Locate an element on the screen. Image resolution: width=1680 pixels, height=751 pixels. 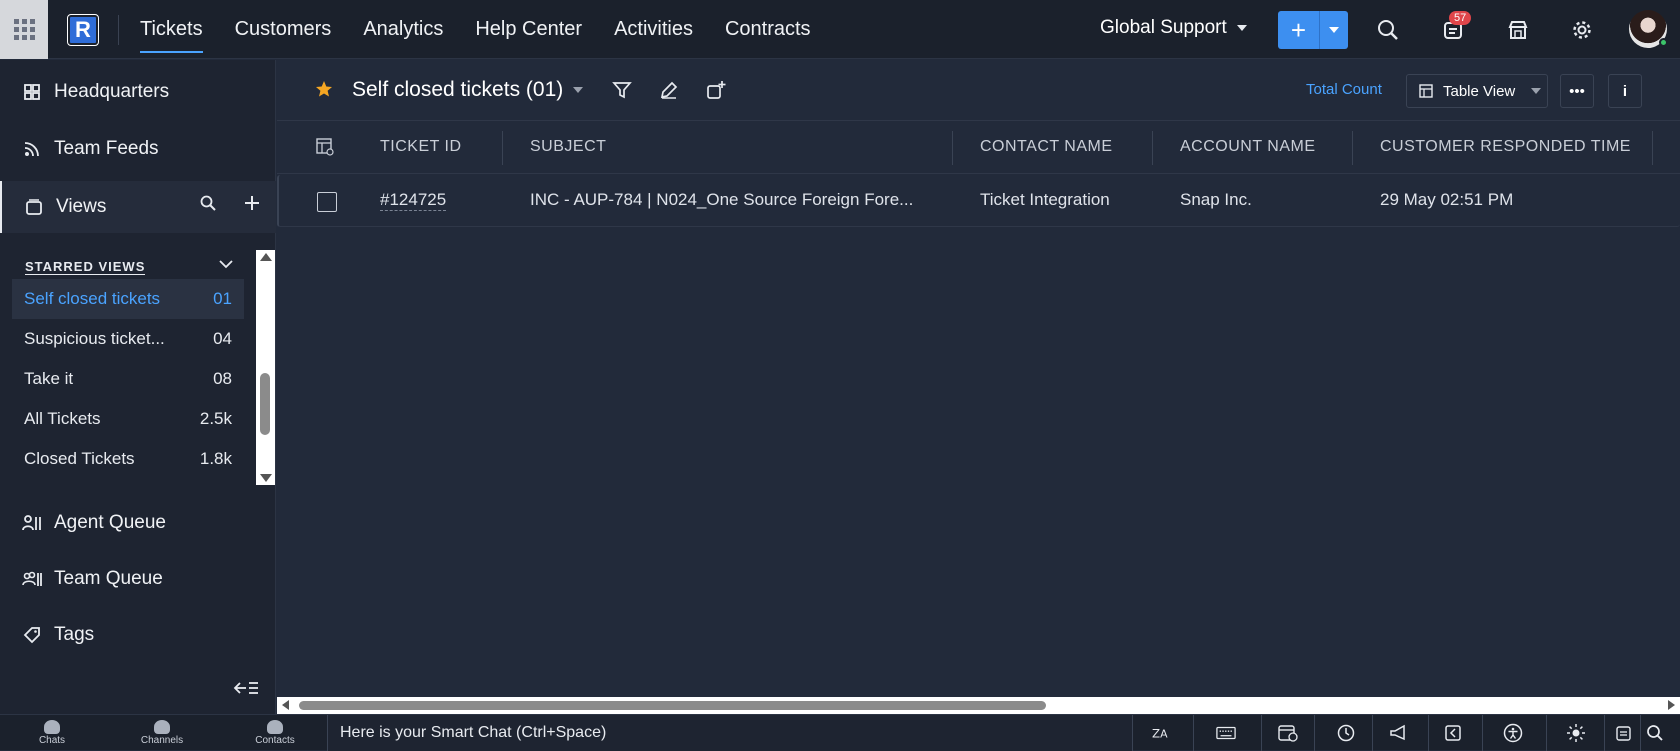
sidebar-item-team-queue: Team Queue is located at coordinates (138, 579).